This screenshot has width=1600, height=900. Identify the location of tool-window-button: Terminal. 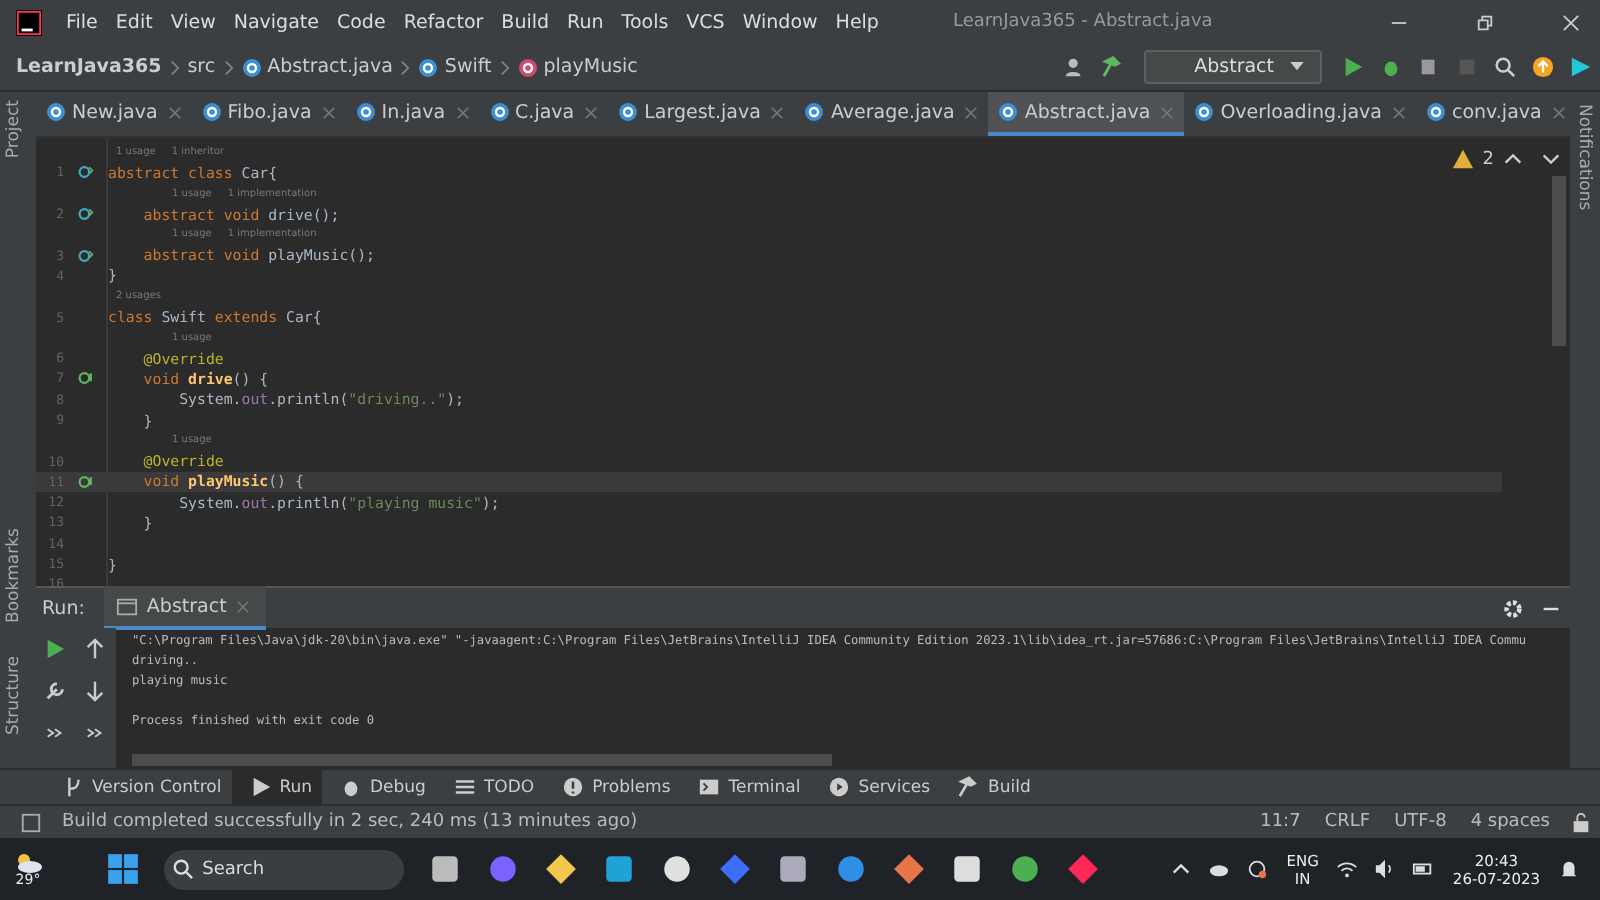
(745, 787).